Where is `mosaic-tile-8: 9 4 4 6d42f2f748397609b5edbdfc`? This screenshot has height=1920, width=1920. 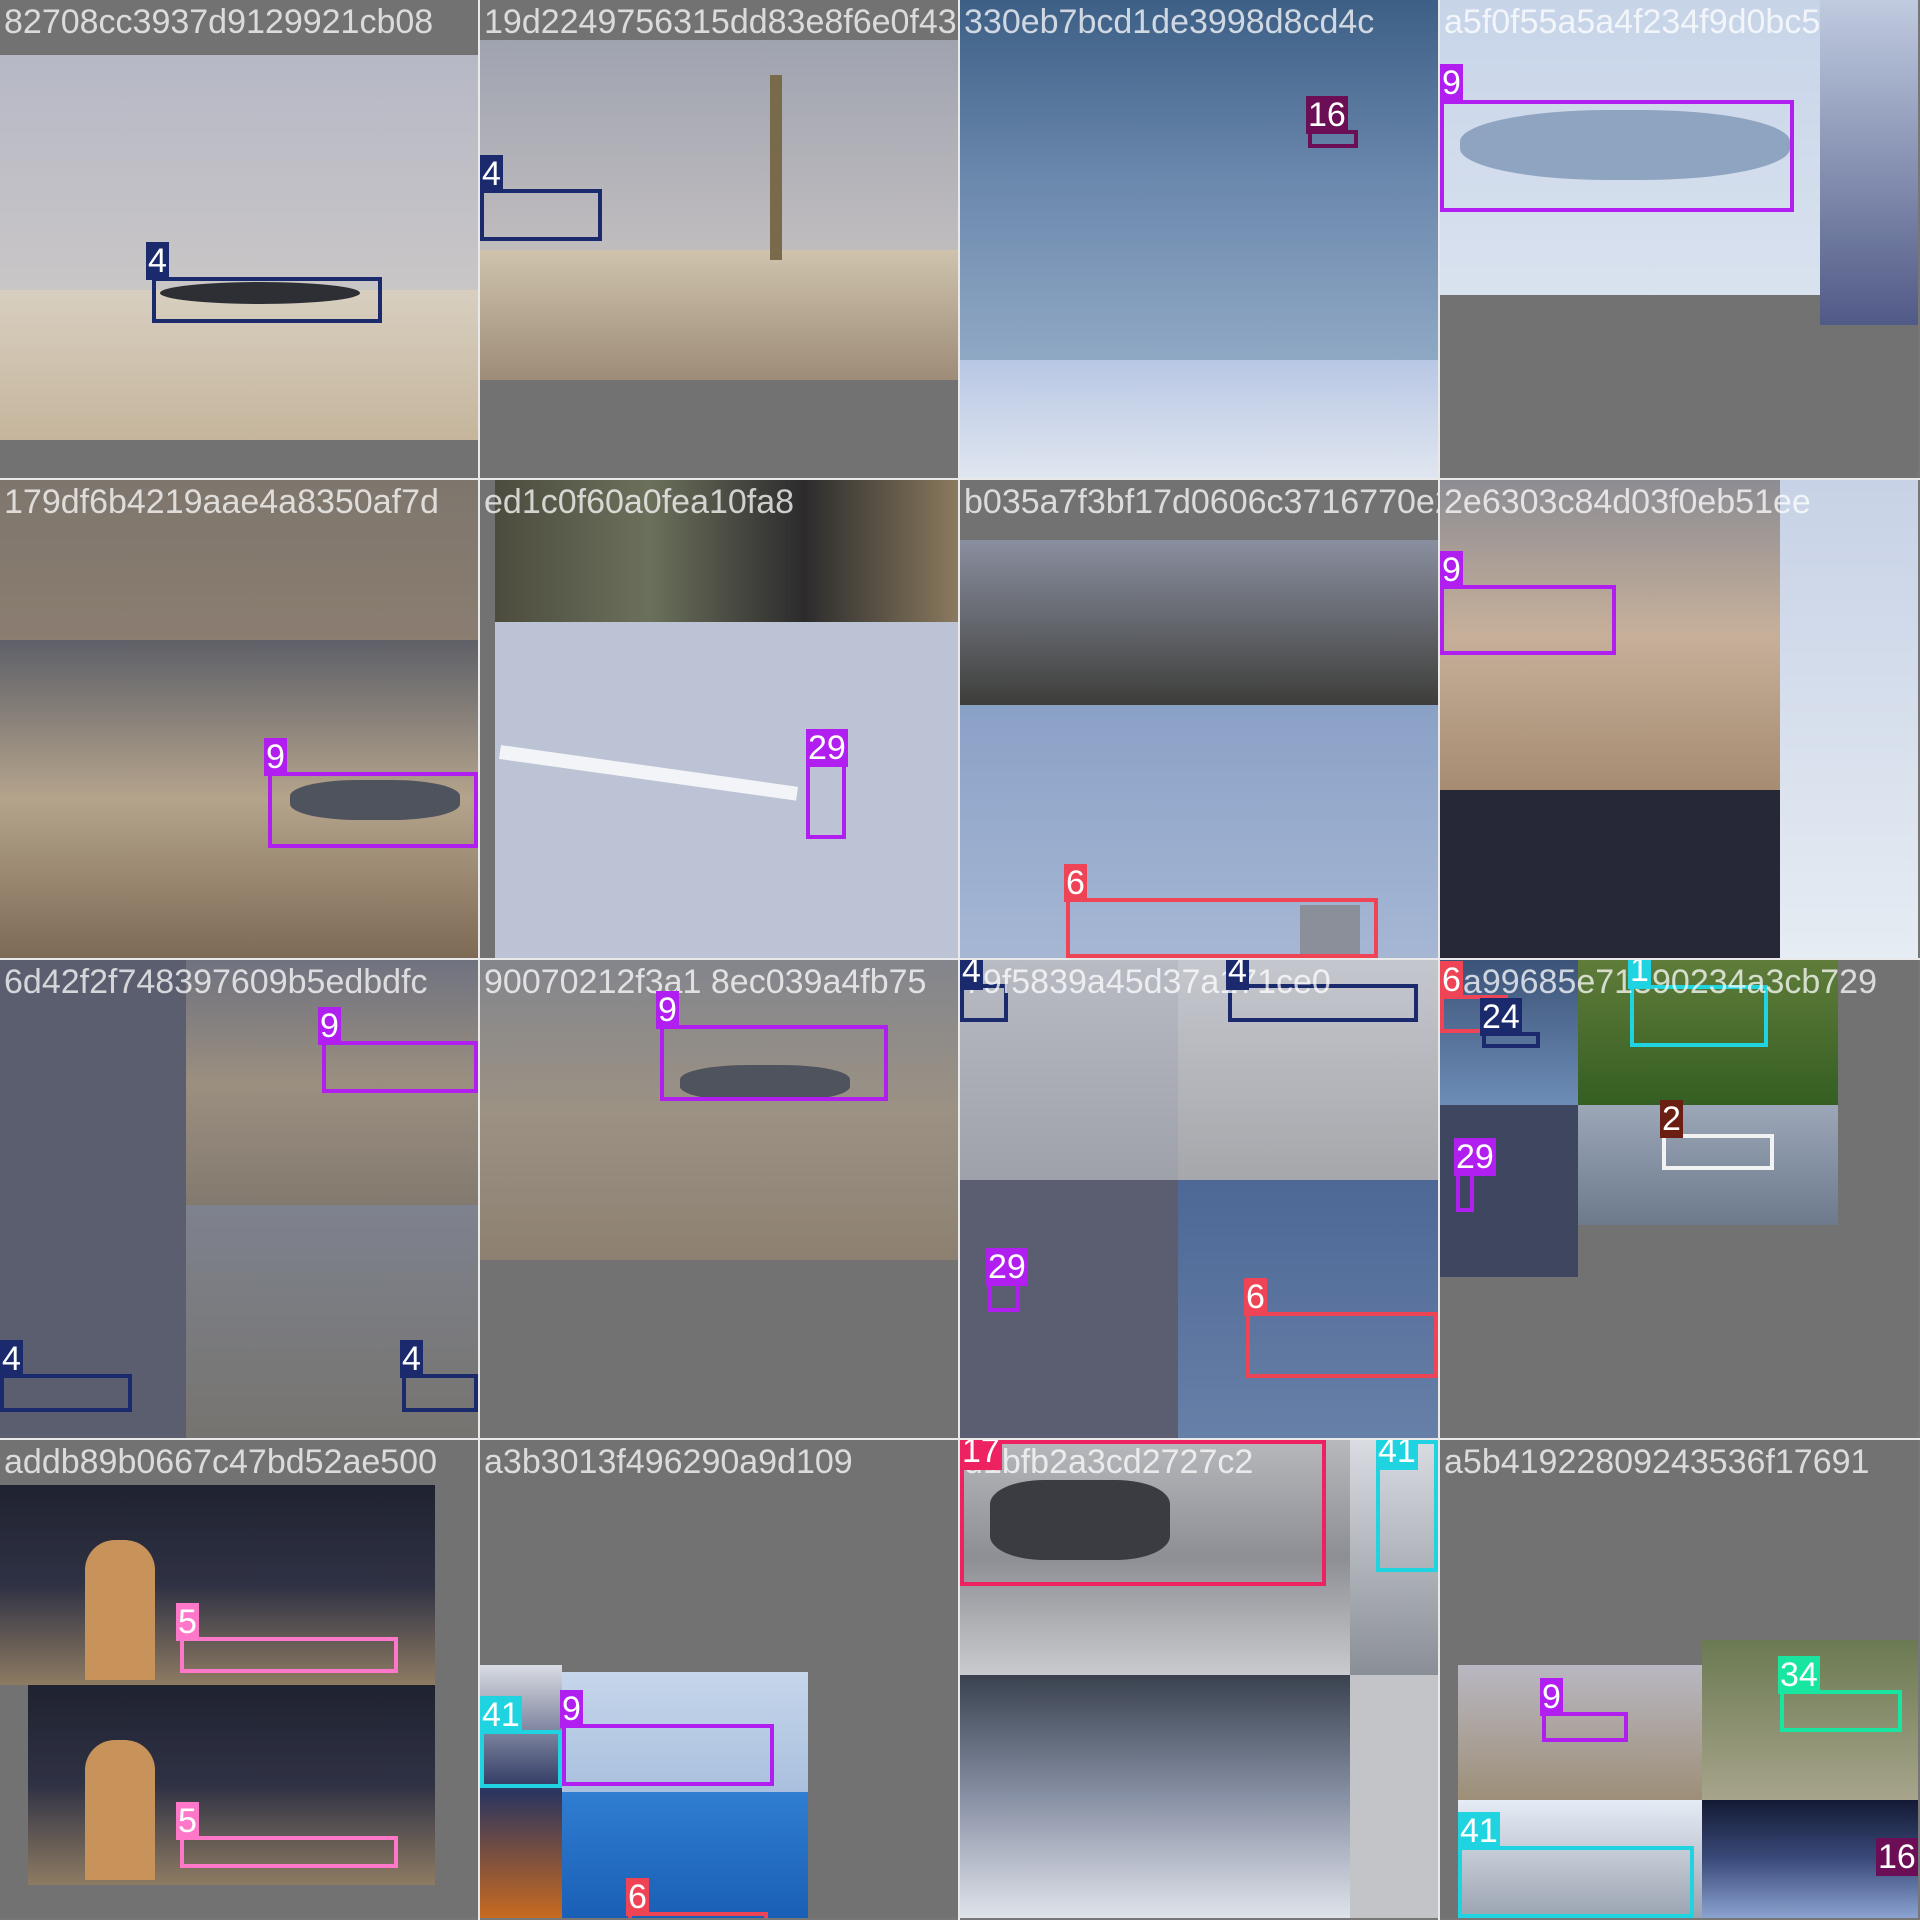 mosaic-tile-8: 9 4 4 6d42f2f748397609b5edbdfc is located at coordinates (239, 1199).